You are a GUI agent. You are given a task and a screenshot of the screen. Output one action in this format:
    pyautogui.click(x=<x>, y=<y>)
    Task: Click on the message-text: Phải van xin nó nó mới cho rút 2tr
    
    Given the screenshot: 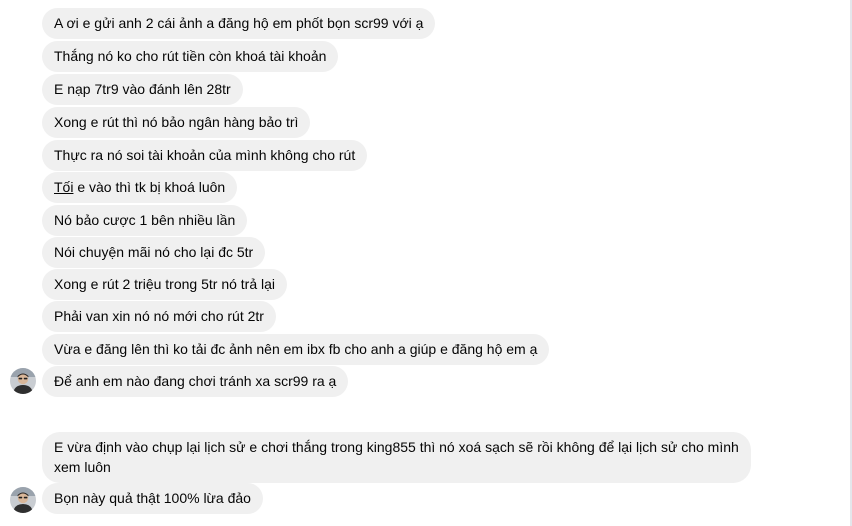 What is the action you would take?
    pyautogui.click(x=159, y=316)
    